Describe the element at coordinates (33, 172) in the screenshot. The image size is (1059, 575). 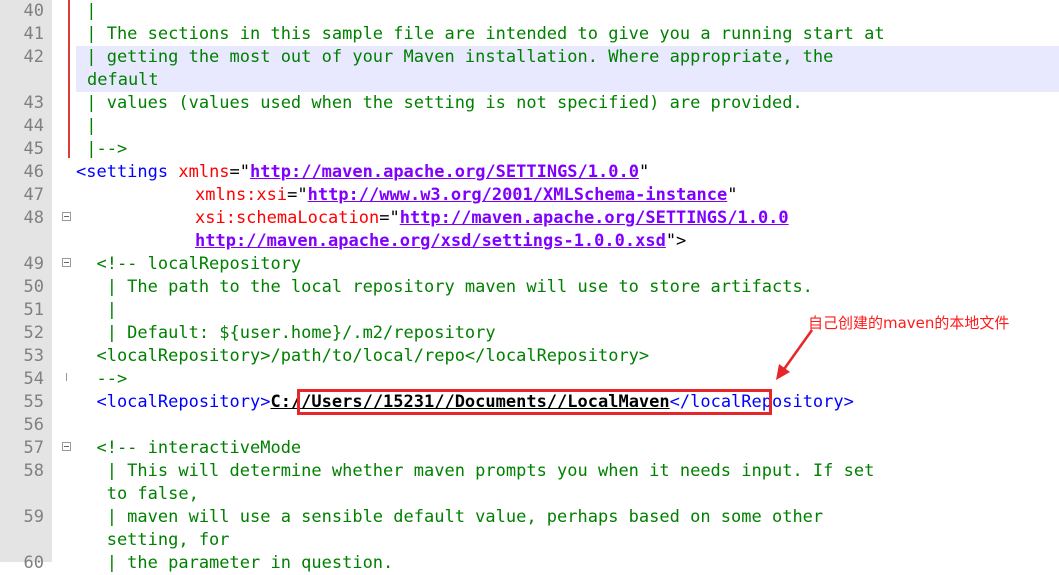
I see `line-number: 46` at that location.